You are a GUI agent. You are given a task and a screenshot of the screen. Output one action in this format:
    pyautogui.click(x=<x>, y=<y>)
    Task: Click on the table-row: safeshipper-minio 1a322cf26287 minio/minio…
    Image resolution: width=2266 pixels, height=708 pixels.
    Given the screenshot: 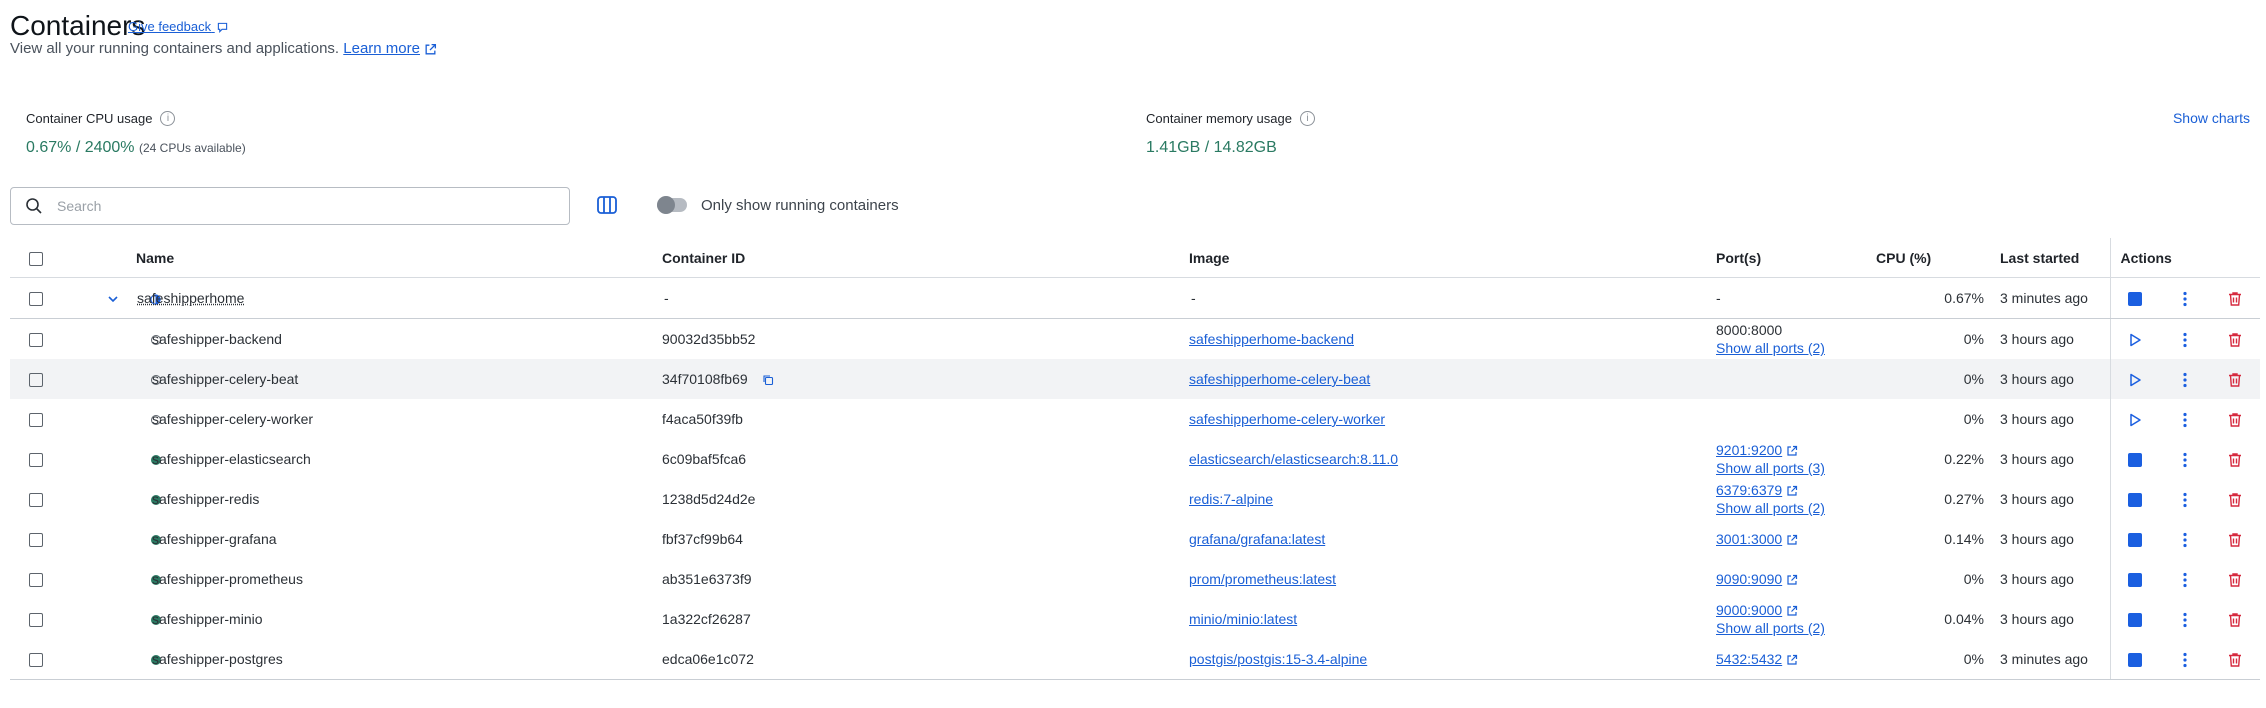 What is the action you would take?
    pyautogui.click(x=1135, y=619)
    